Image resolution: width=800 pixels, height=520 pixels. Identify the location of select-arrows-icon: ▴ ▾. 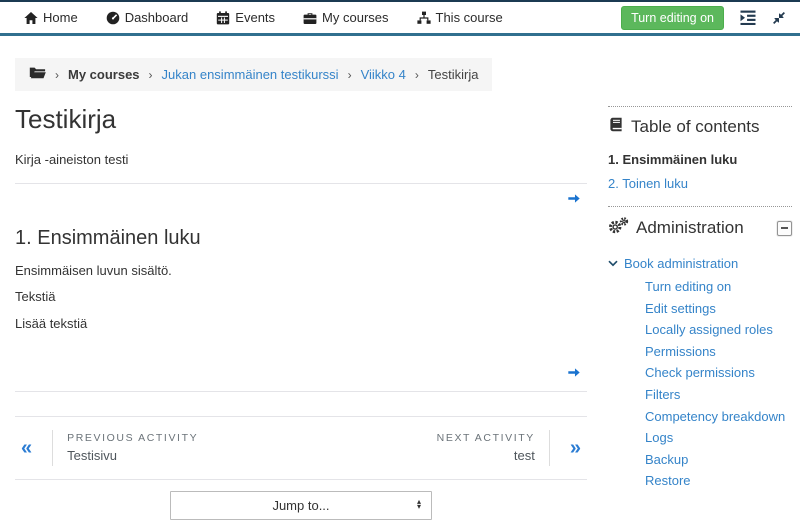
(418, 503).